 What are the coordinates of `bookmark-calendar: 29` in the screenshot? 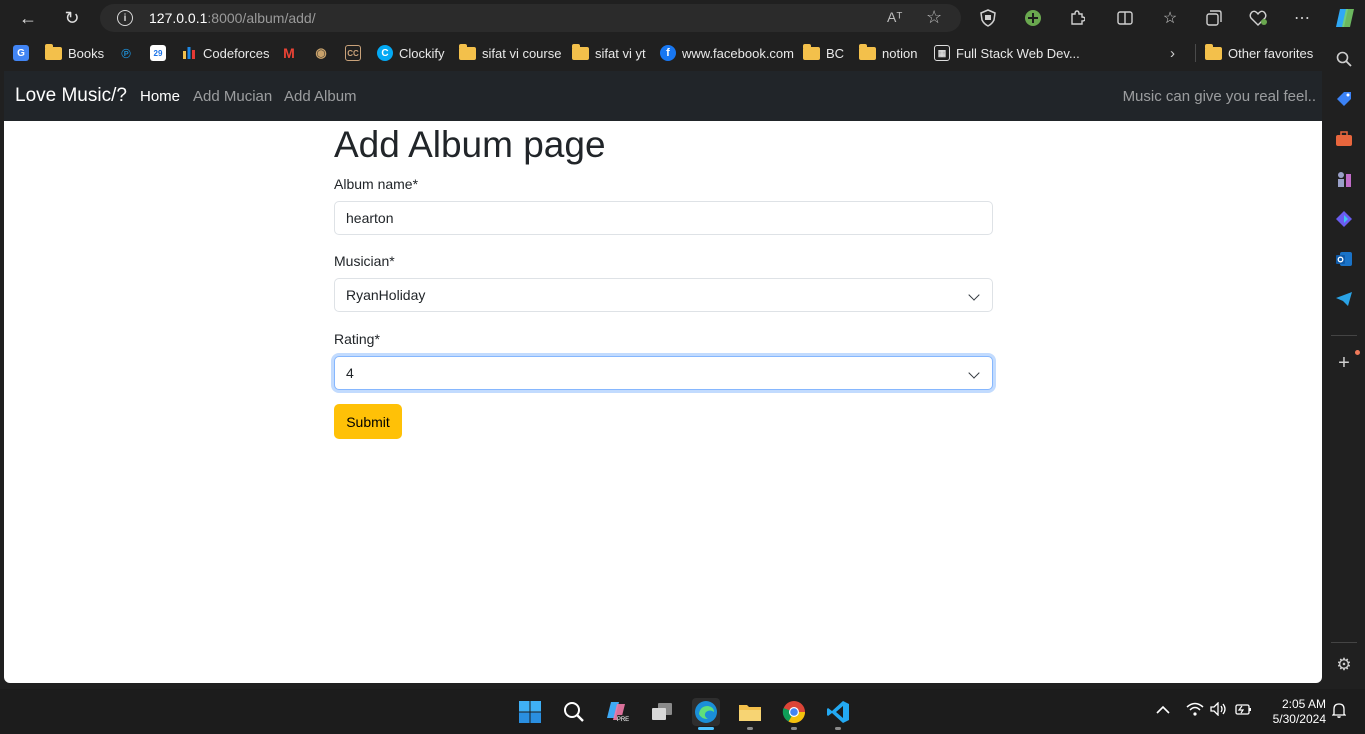 It's located at (158, 53).